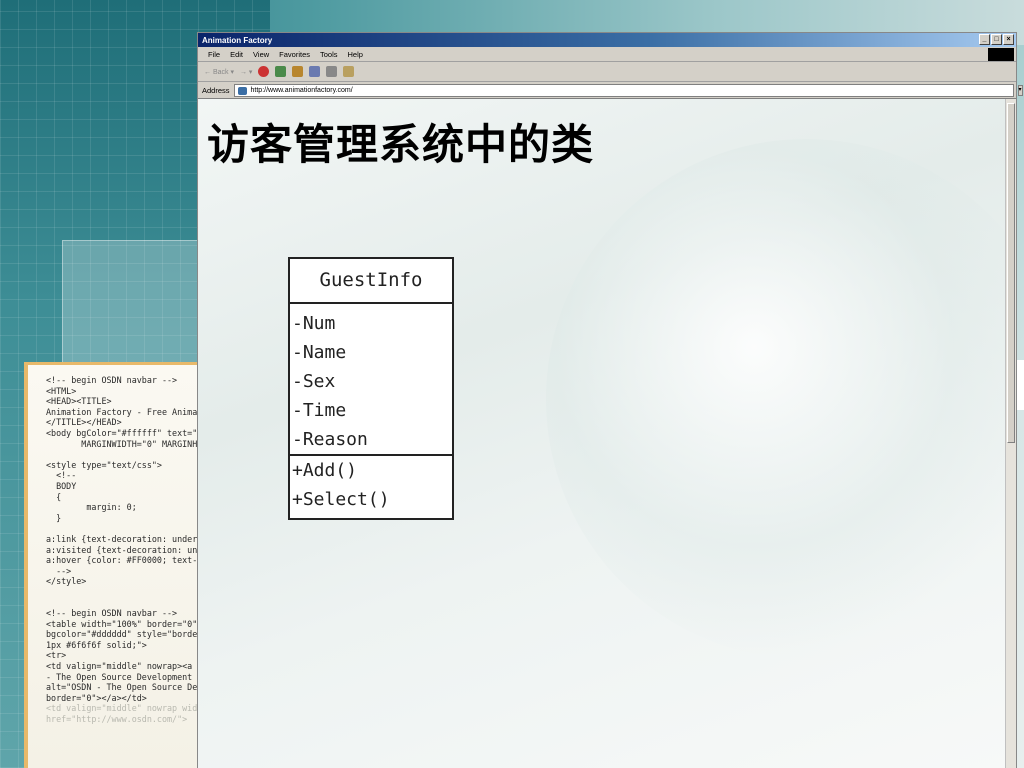 Image resolution: width=1024 pixels, height=768 pixels. What do you see at coordinates (1020, 90) in the screenshot?
I see `address-dropdown-icon: ▾` at bounding box center [1020, 90].